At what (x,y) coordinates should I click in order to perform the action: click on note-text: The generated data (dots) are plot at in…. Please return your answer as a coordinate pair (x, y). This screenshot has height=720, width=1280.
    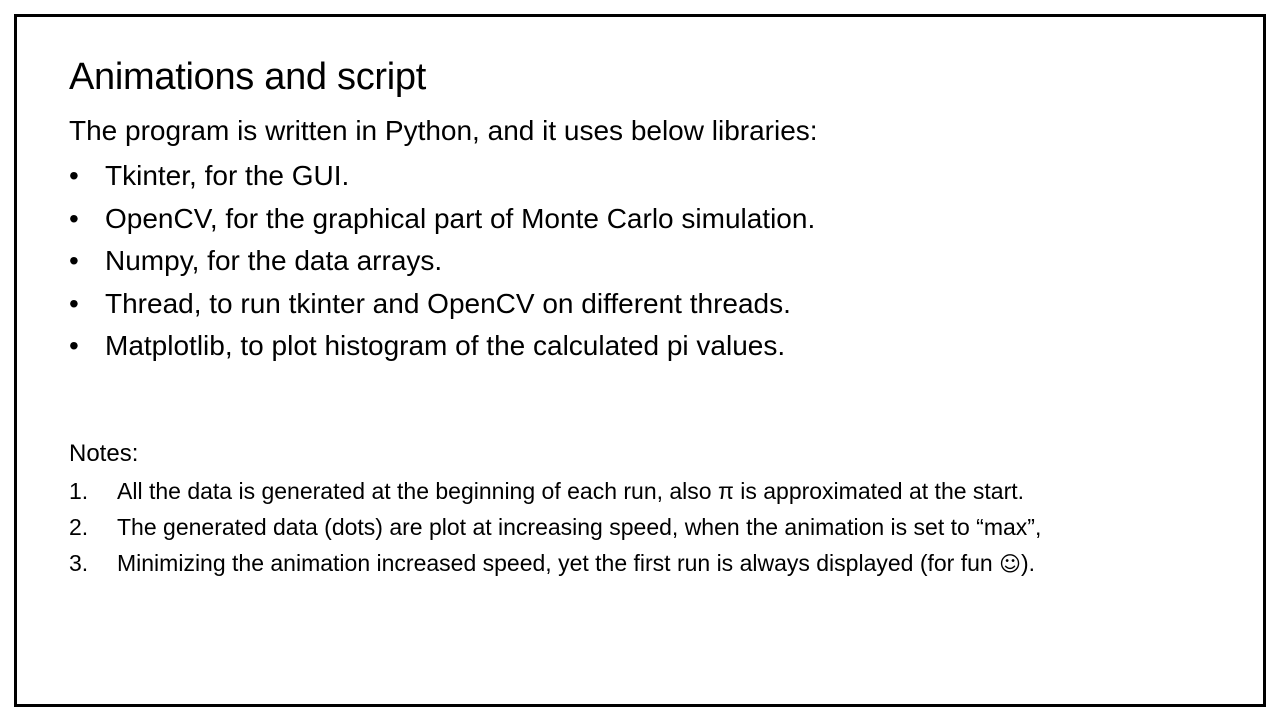
    Looking at the image, I should click on (579, 527).